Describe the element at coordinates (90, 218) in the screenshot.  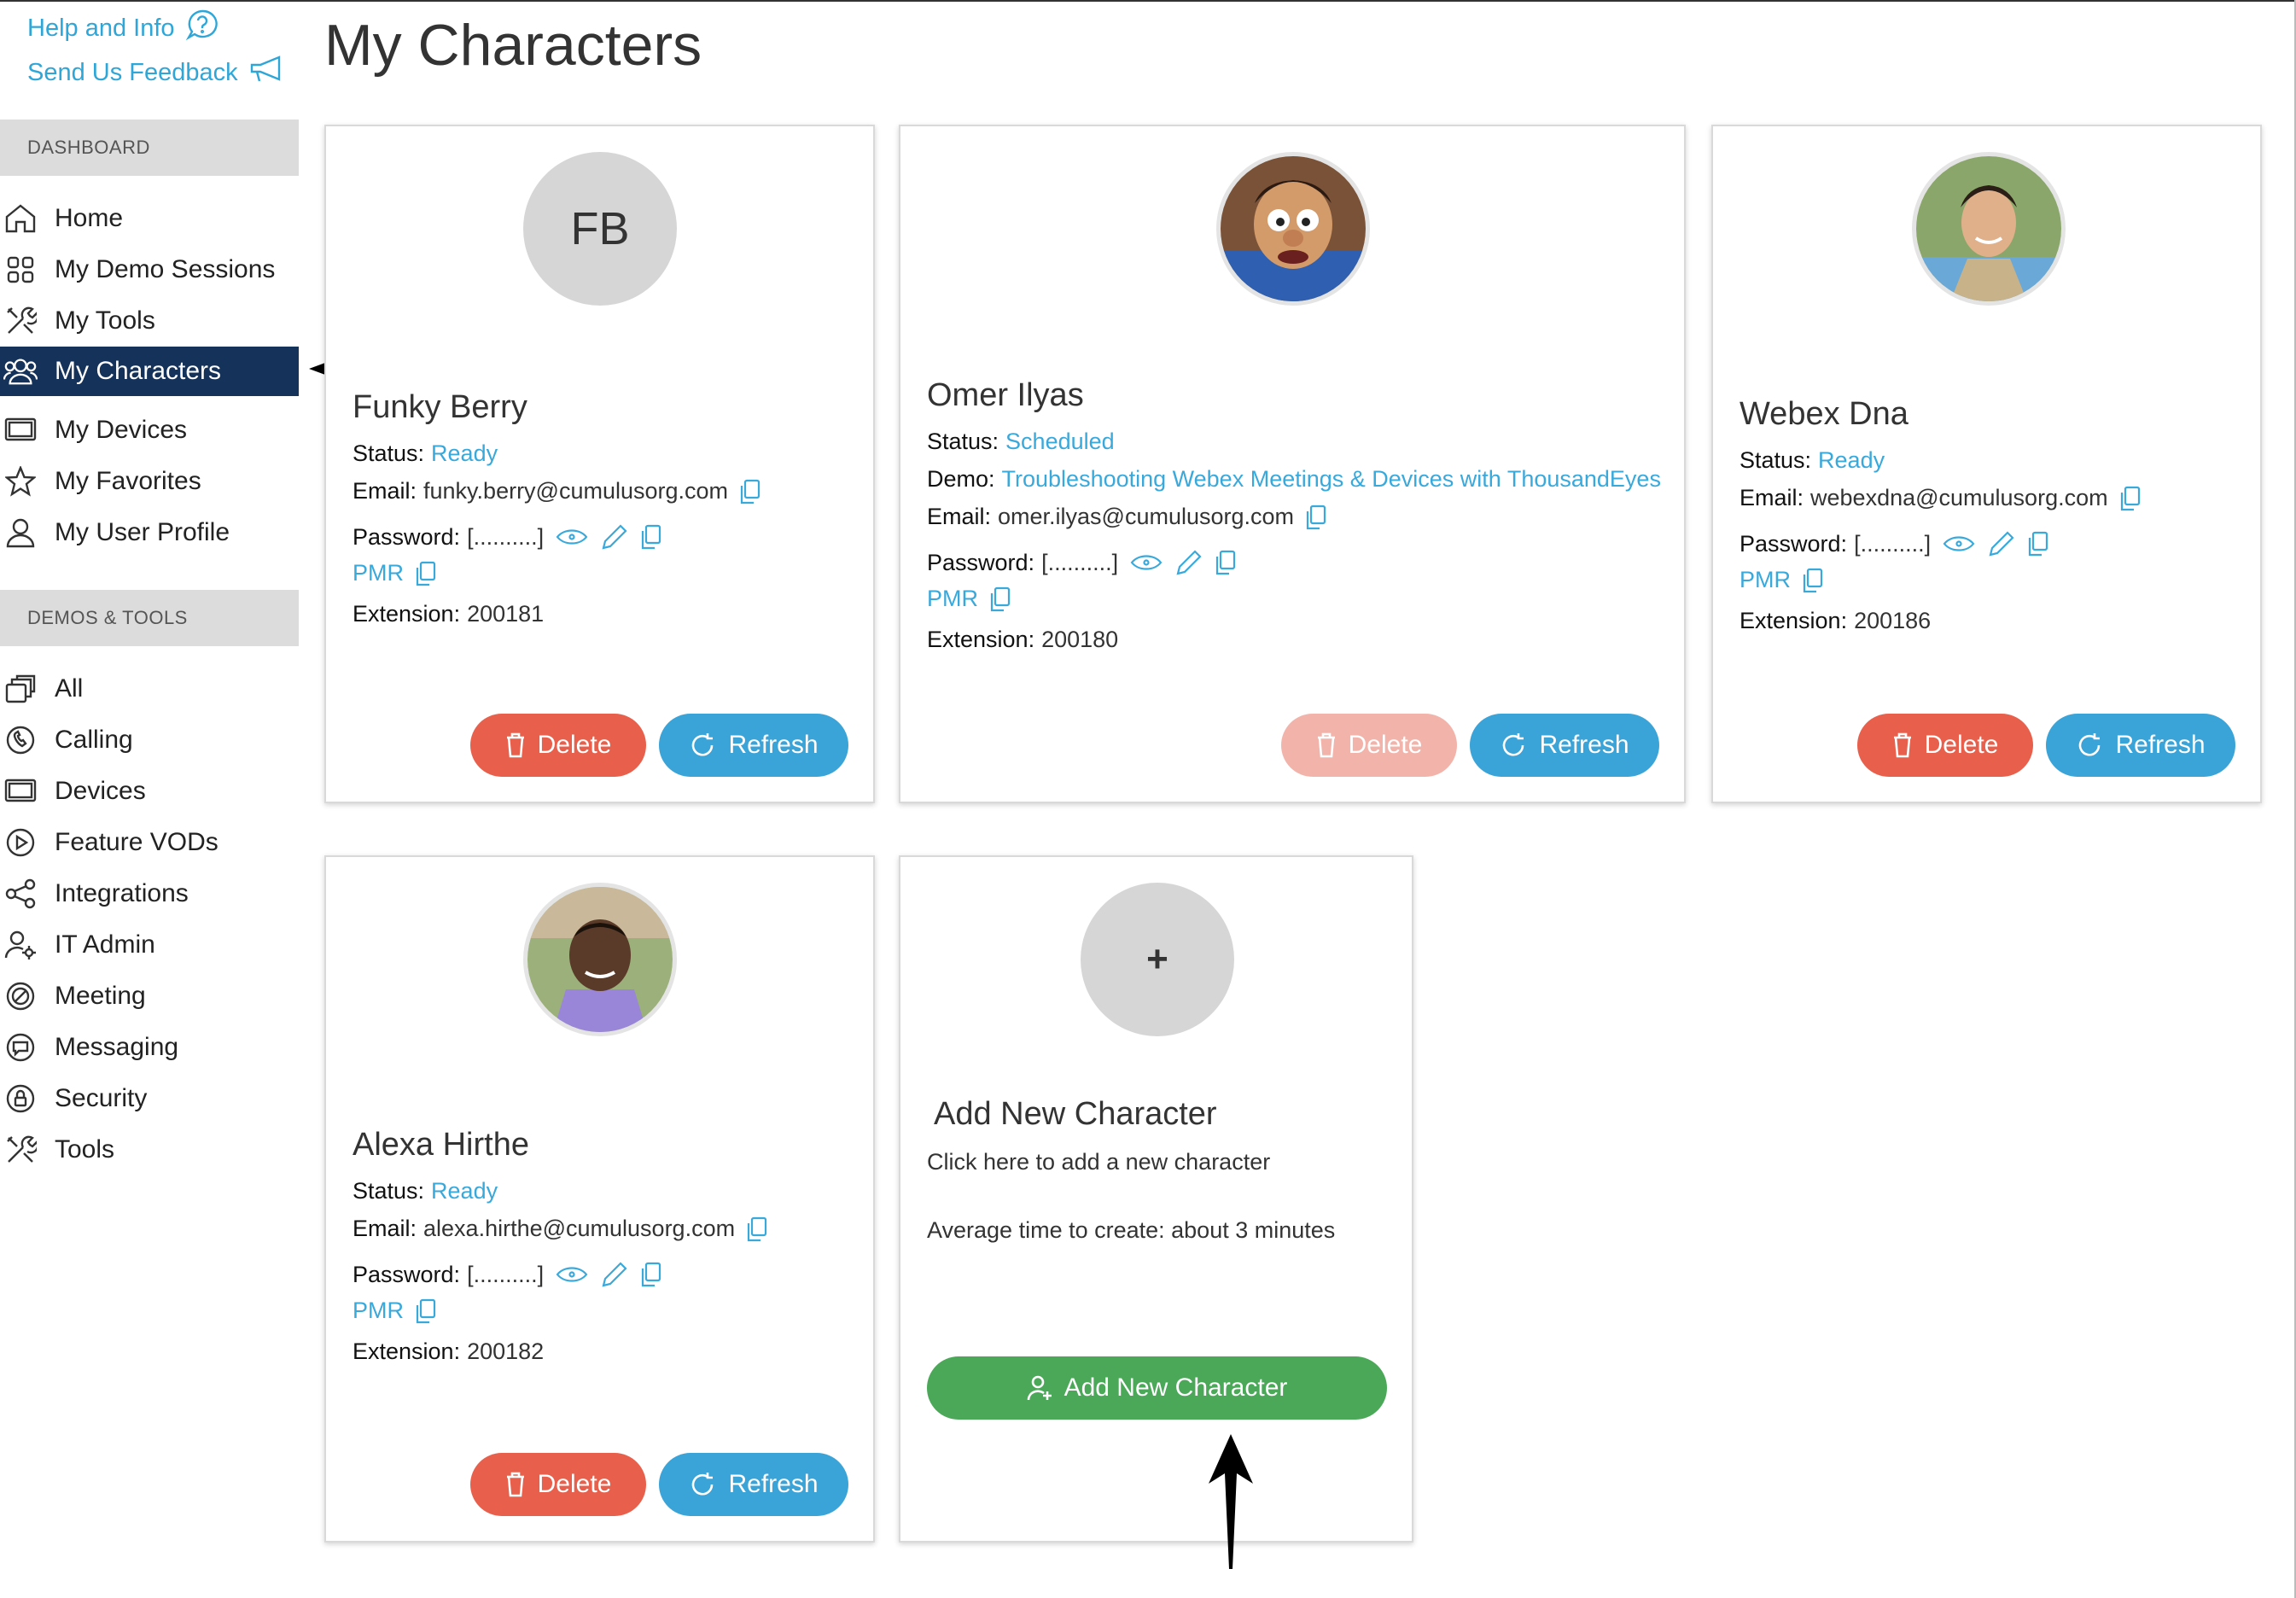
I see `sidebar-item-label: Home` at that location.